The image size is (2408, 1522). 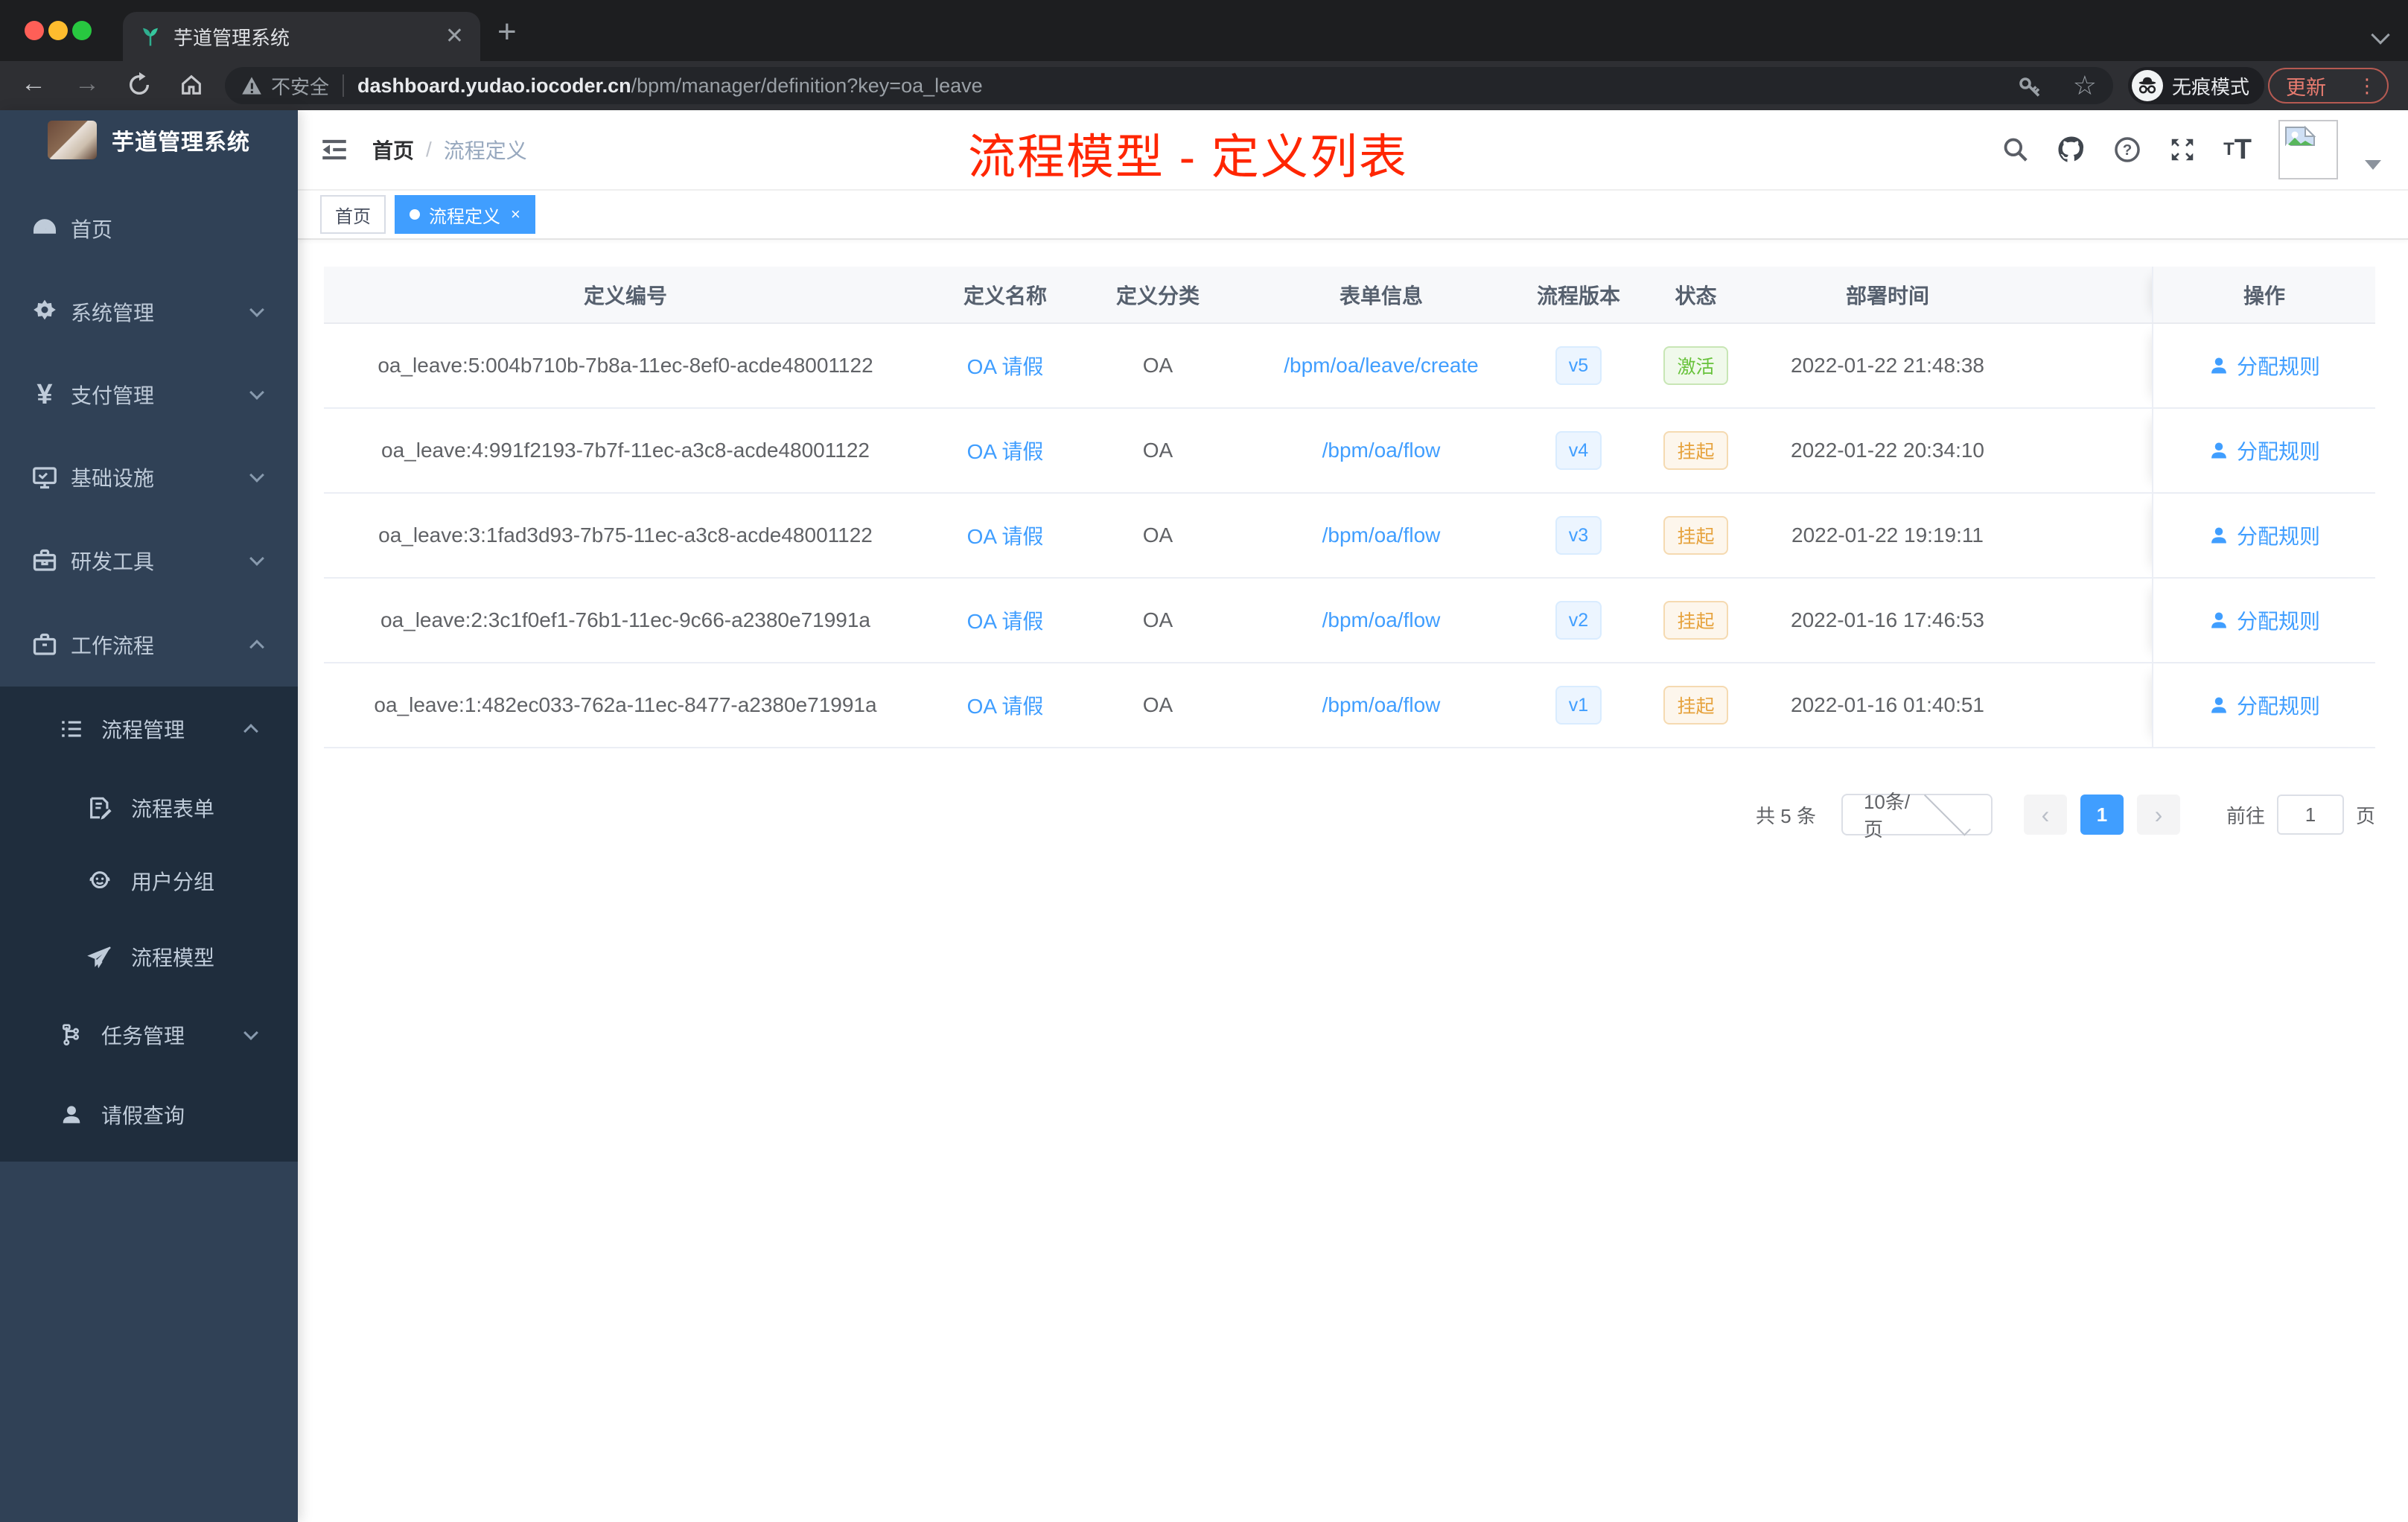 What do you see at coordinates (2365, 815) in the screenshot?
I see `page-unit-label: 页` at bounding box center [2365, 815].